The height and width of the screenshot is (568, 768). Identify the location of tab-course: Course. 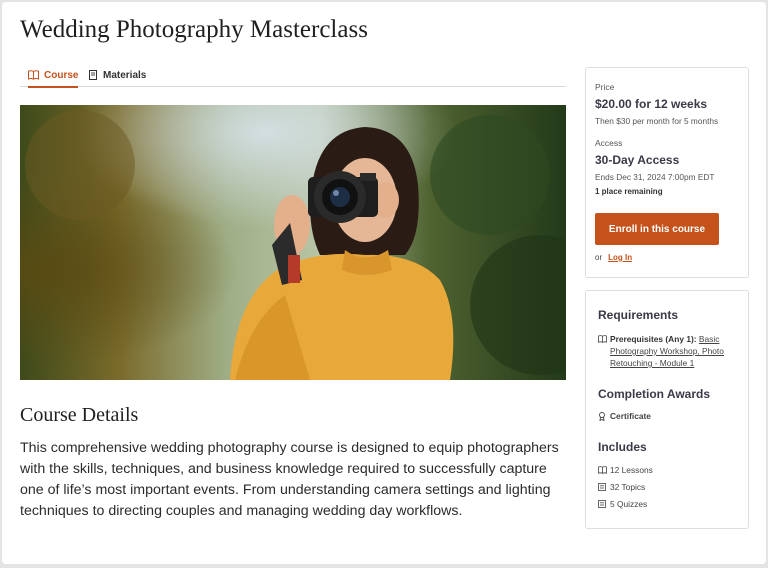
(53, 76).